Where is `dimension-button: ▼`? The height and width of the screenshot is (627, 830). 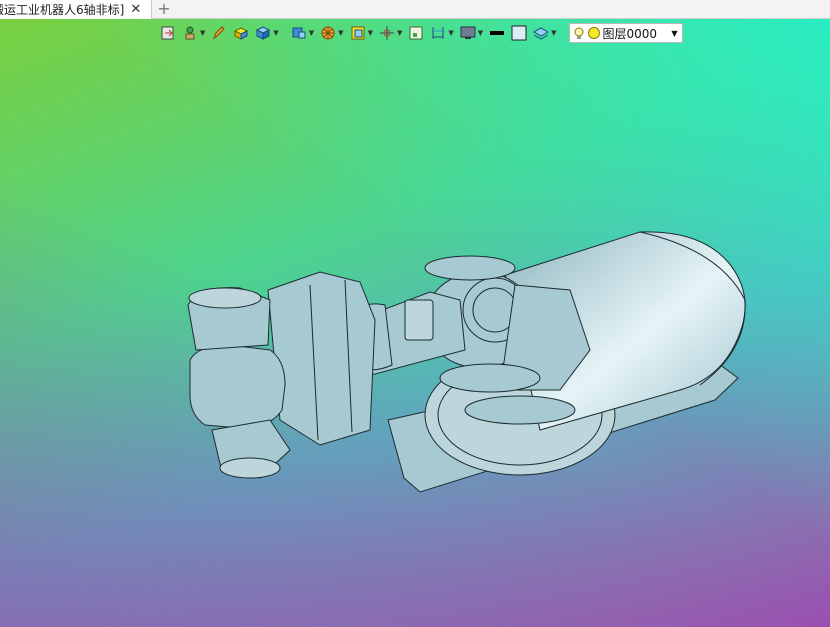
dimension-button: ▼ is located at coordinates (441, 33).